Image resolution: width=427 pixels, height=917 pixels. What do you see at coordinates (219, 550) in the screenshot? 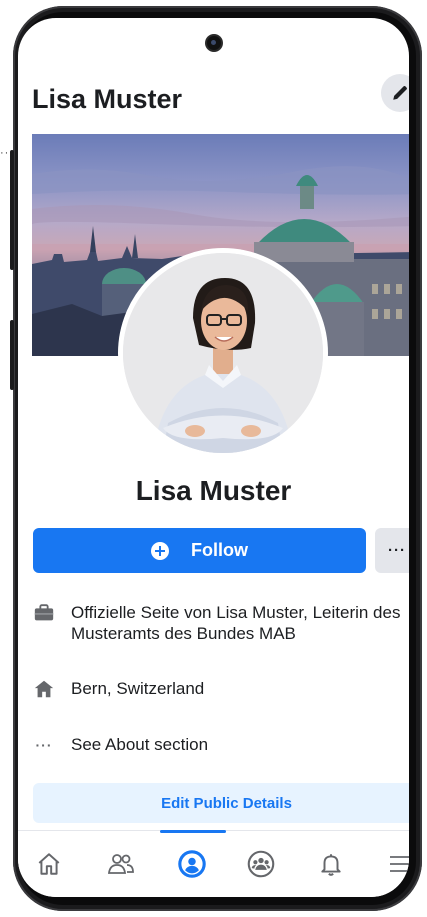
I see `follow-label: Follow` at bounding box center [219, 550].